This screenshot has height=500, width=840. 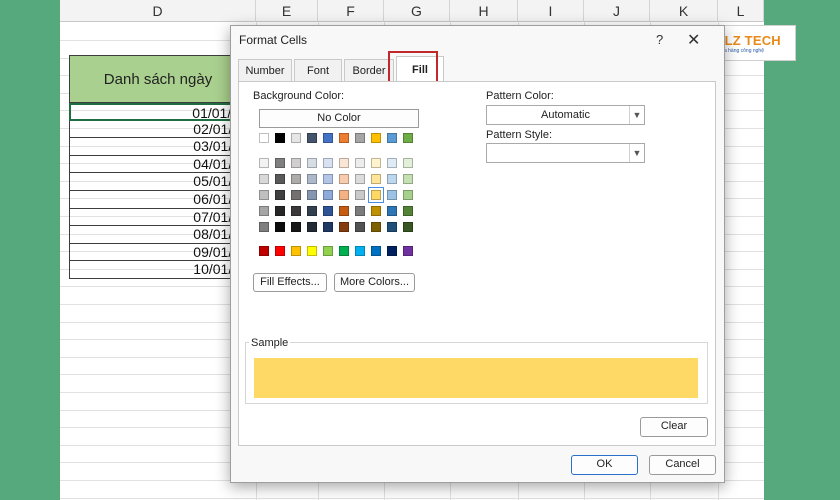 I want to click on column-header-e: E, so click(x=287, y=11).